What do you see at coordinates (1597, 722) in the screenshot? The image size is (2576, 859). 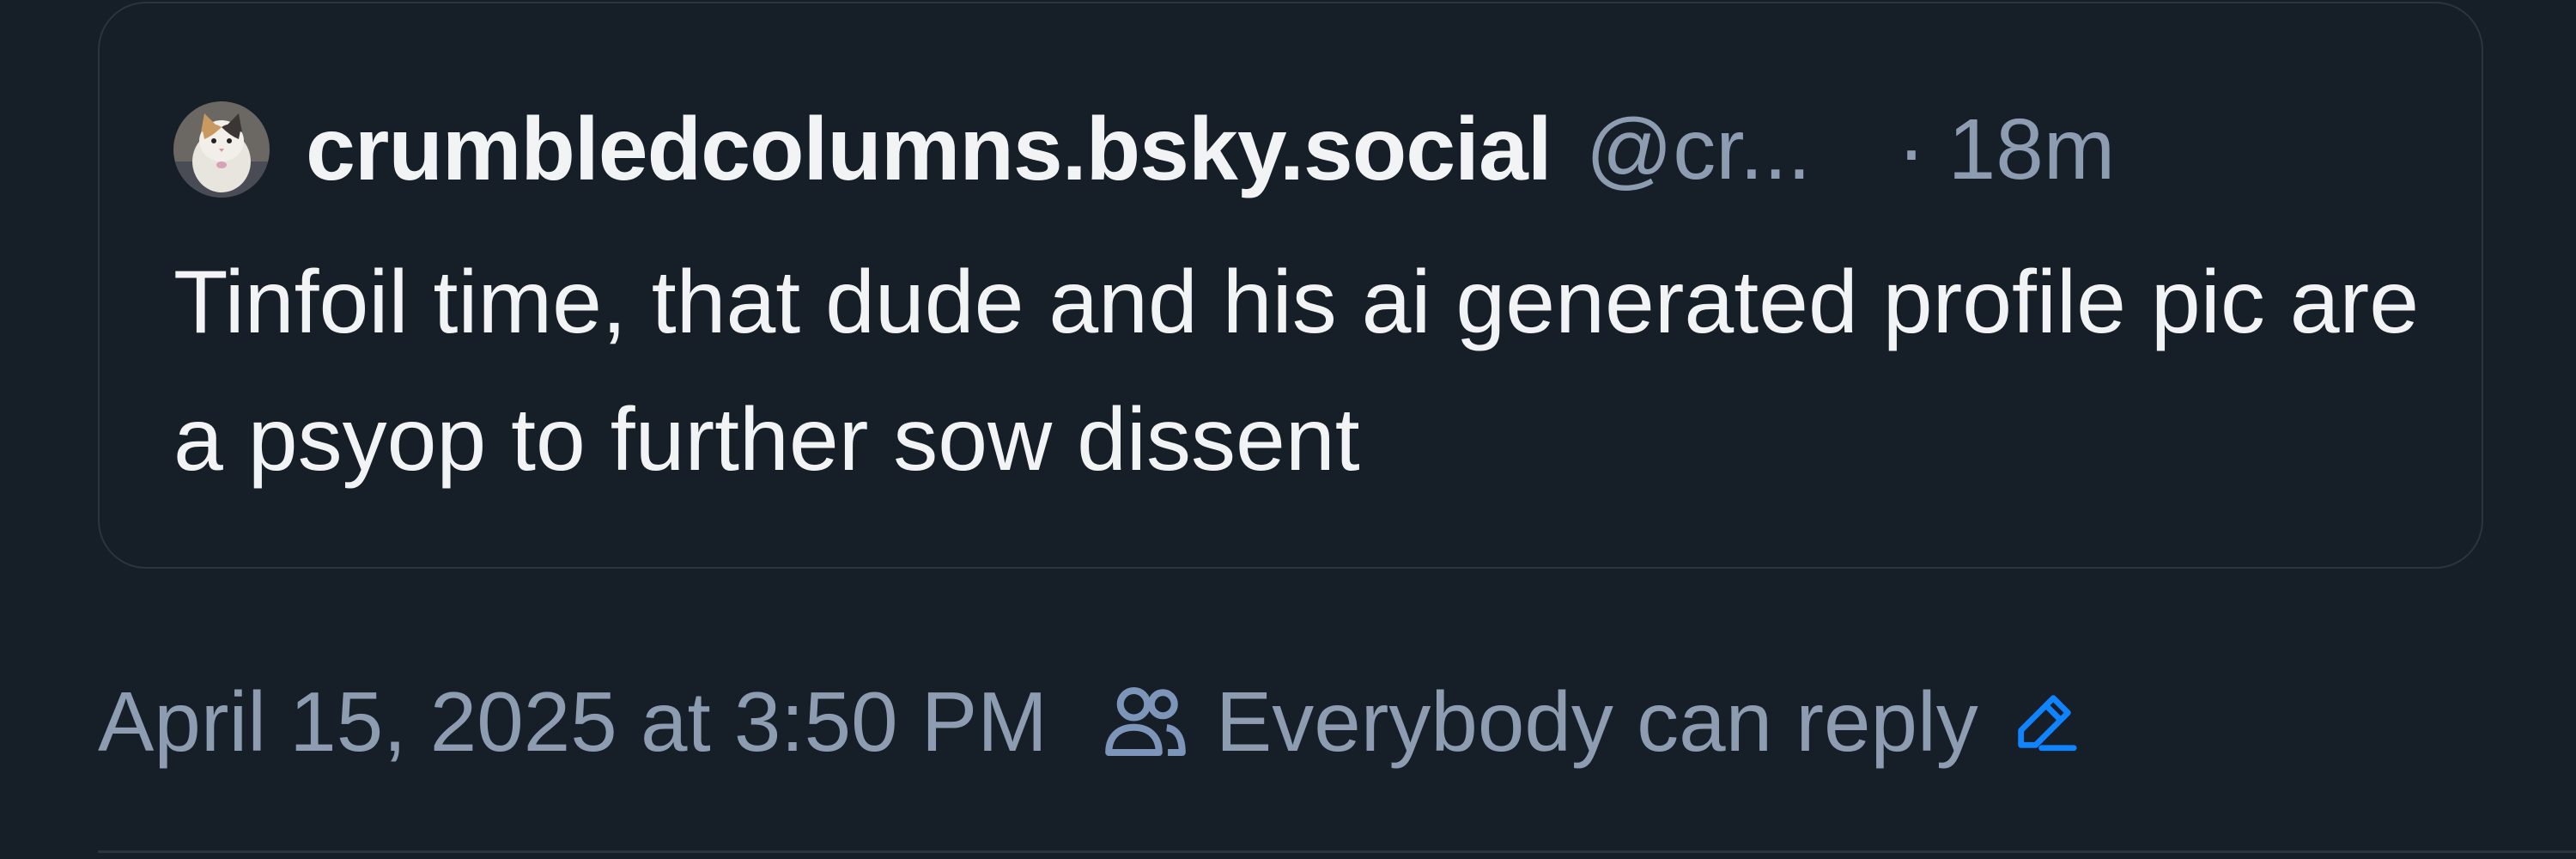 I see `reply-setting-label: Everybody can reply` at bounding box center [1597, 722].